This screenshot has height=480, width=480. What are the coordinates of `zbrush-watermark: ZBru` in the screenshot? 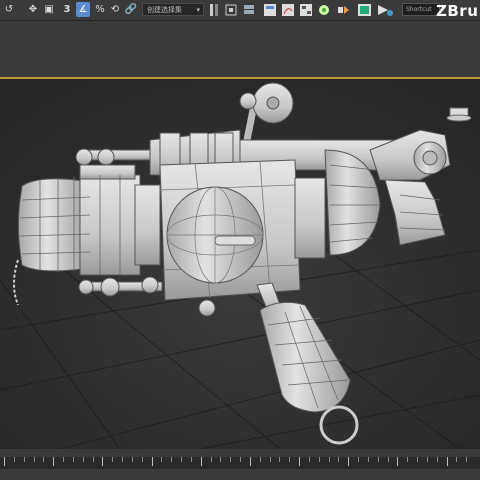 It's located at (457, 11).